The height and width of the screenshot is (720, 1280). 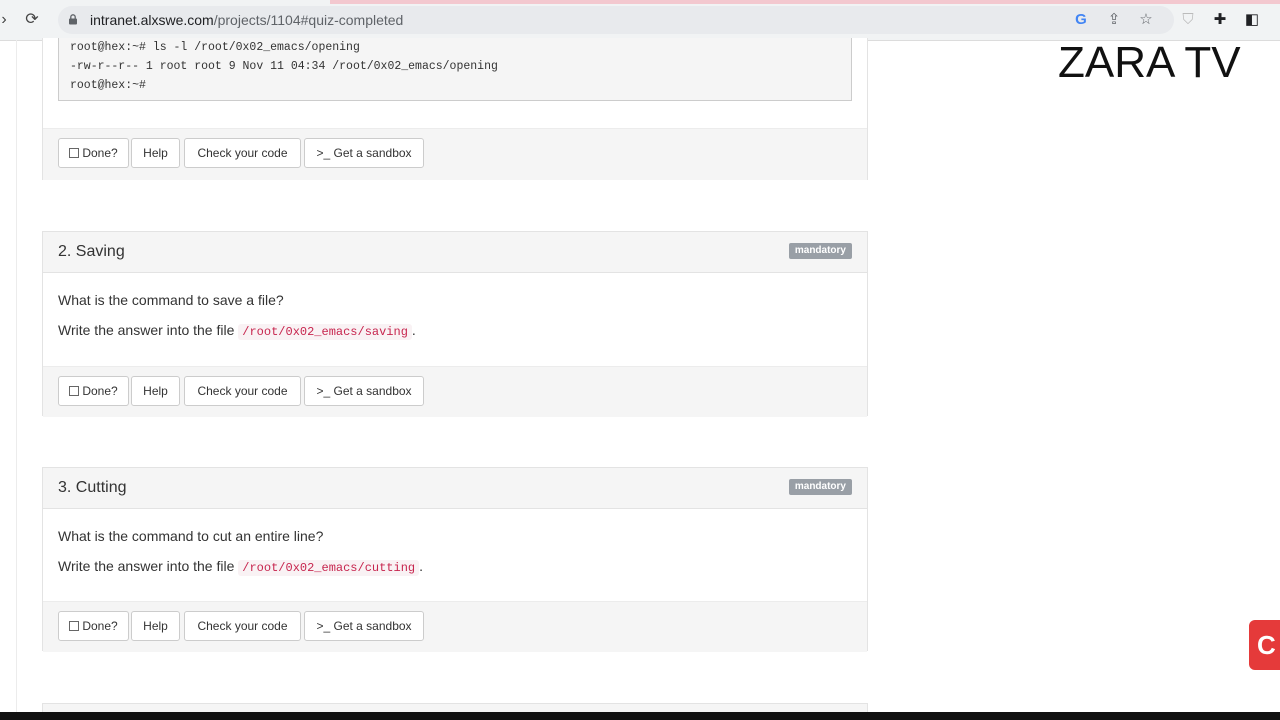 What do you see at coordinates (1149, 62) in the screenshot?
I see `watermark-logo: ZARA TV` at bounding box center [1149, 62].